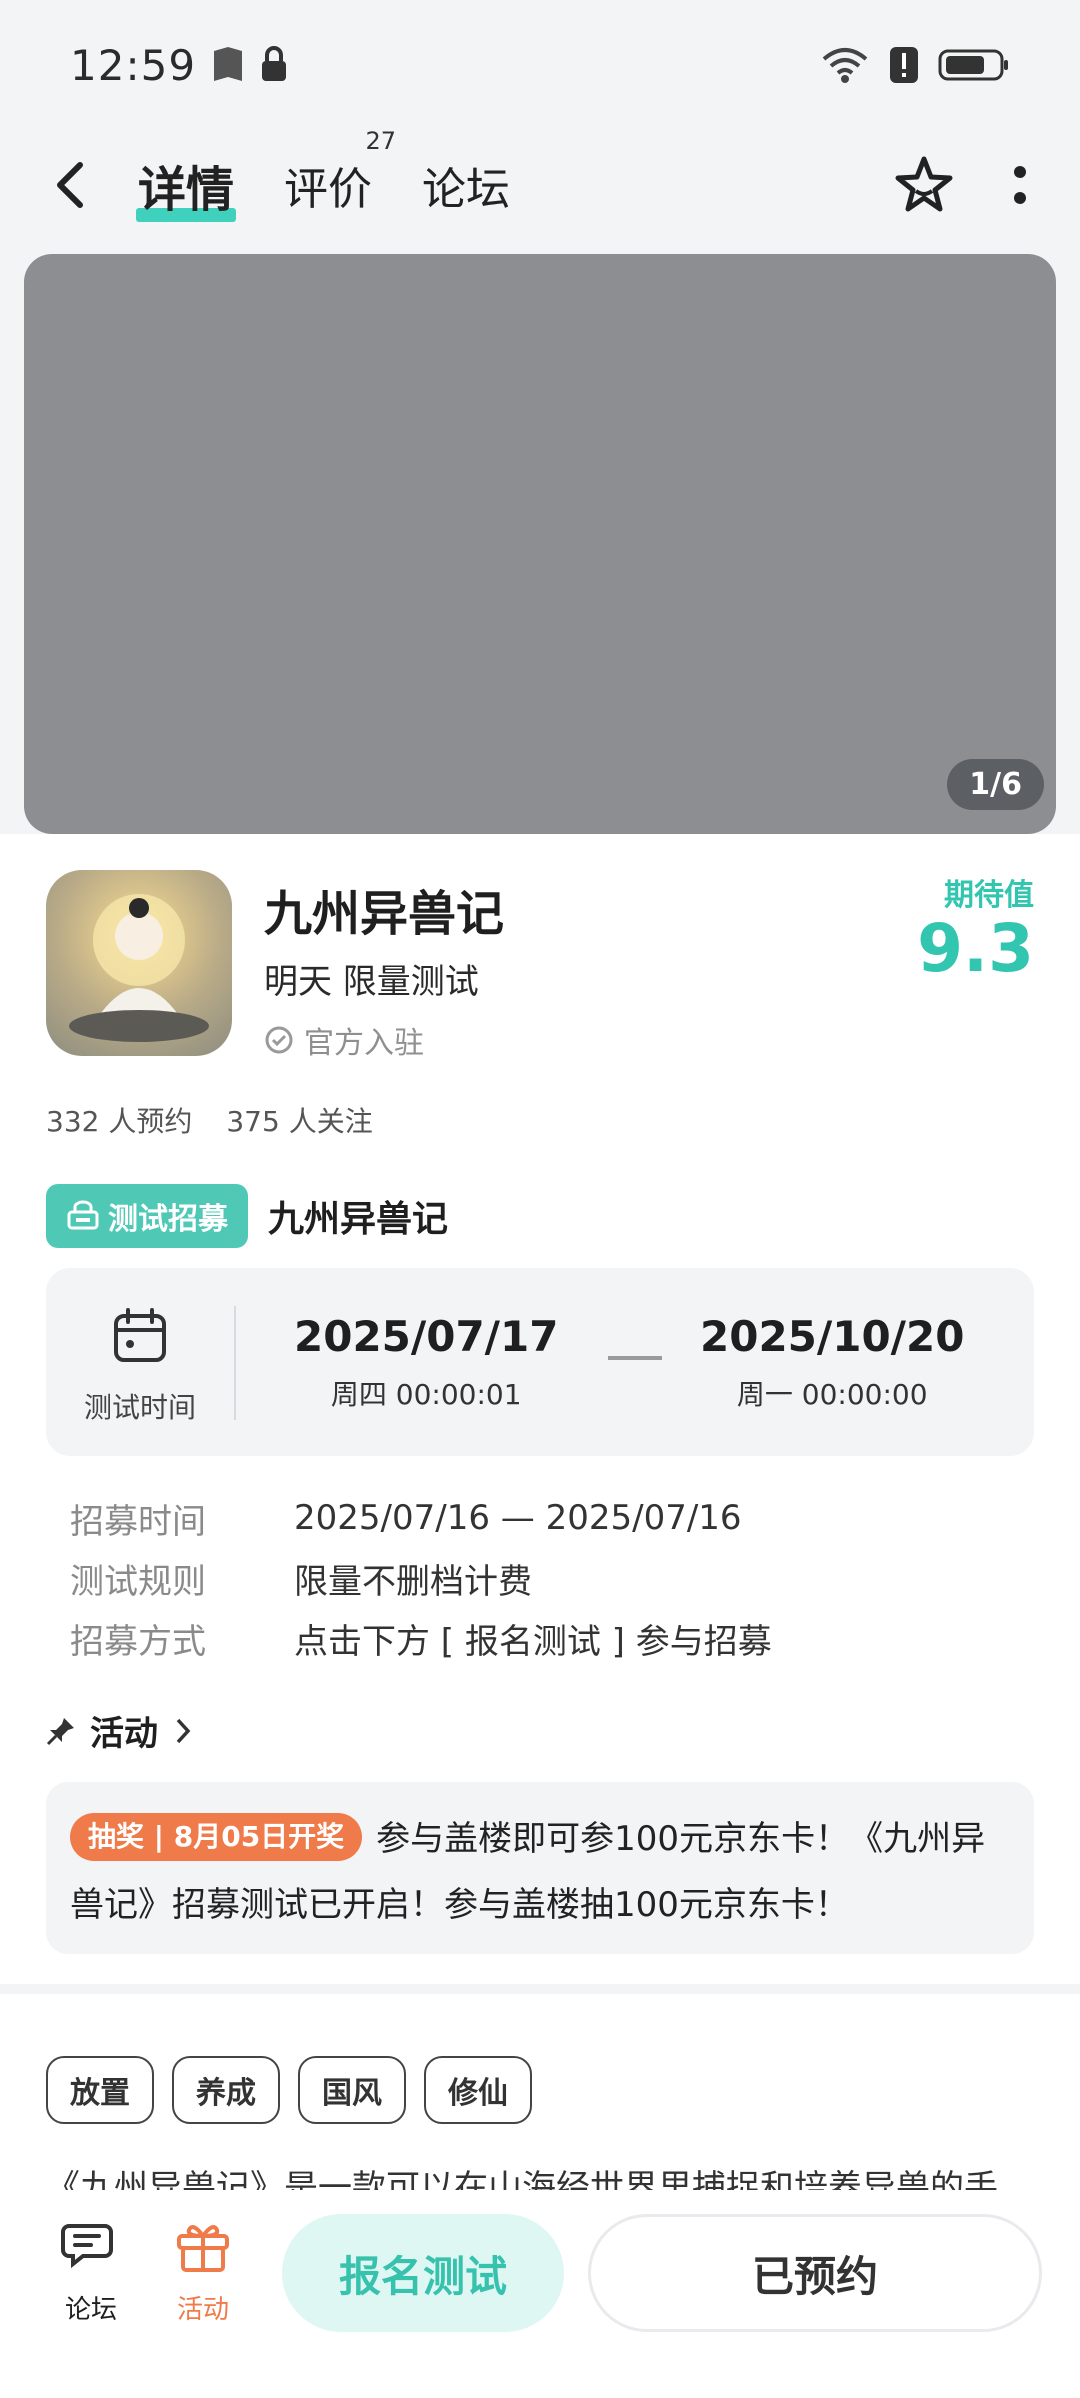 This screenshot has width=1080, height=2398. Describe the element at coordinates (139, 968) in the screenshot. I see `app-icon-image` at that location.